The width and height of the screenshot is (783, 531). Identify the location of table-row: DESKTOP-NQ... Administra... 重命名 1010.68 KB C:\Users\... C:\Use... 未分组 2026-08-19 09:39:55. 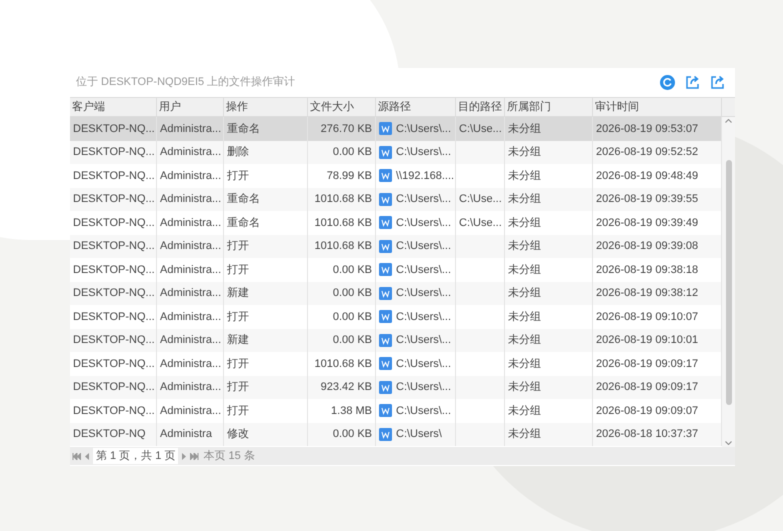
(396, 199).